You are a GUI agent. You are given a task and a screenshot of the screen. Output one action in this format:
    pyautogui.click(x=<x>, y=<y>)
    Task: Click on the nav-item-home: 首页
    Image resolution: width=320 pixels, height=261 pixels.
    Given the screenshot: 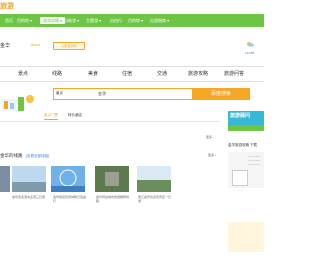 What is the action you would take?
    pyautogui.click(x=9, y=20)
    